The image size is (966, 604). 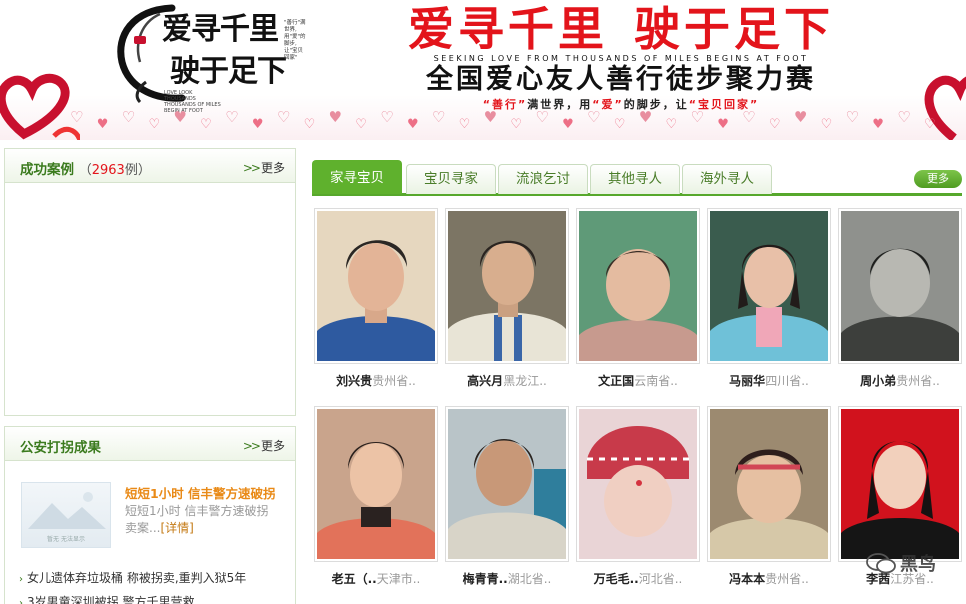 I want to click on category-tabs: 家寻宝贝 宝贝寻家 流浪乞讨 其他寻人 海外寻人 更多, so click(x=637, y=178).